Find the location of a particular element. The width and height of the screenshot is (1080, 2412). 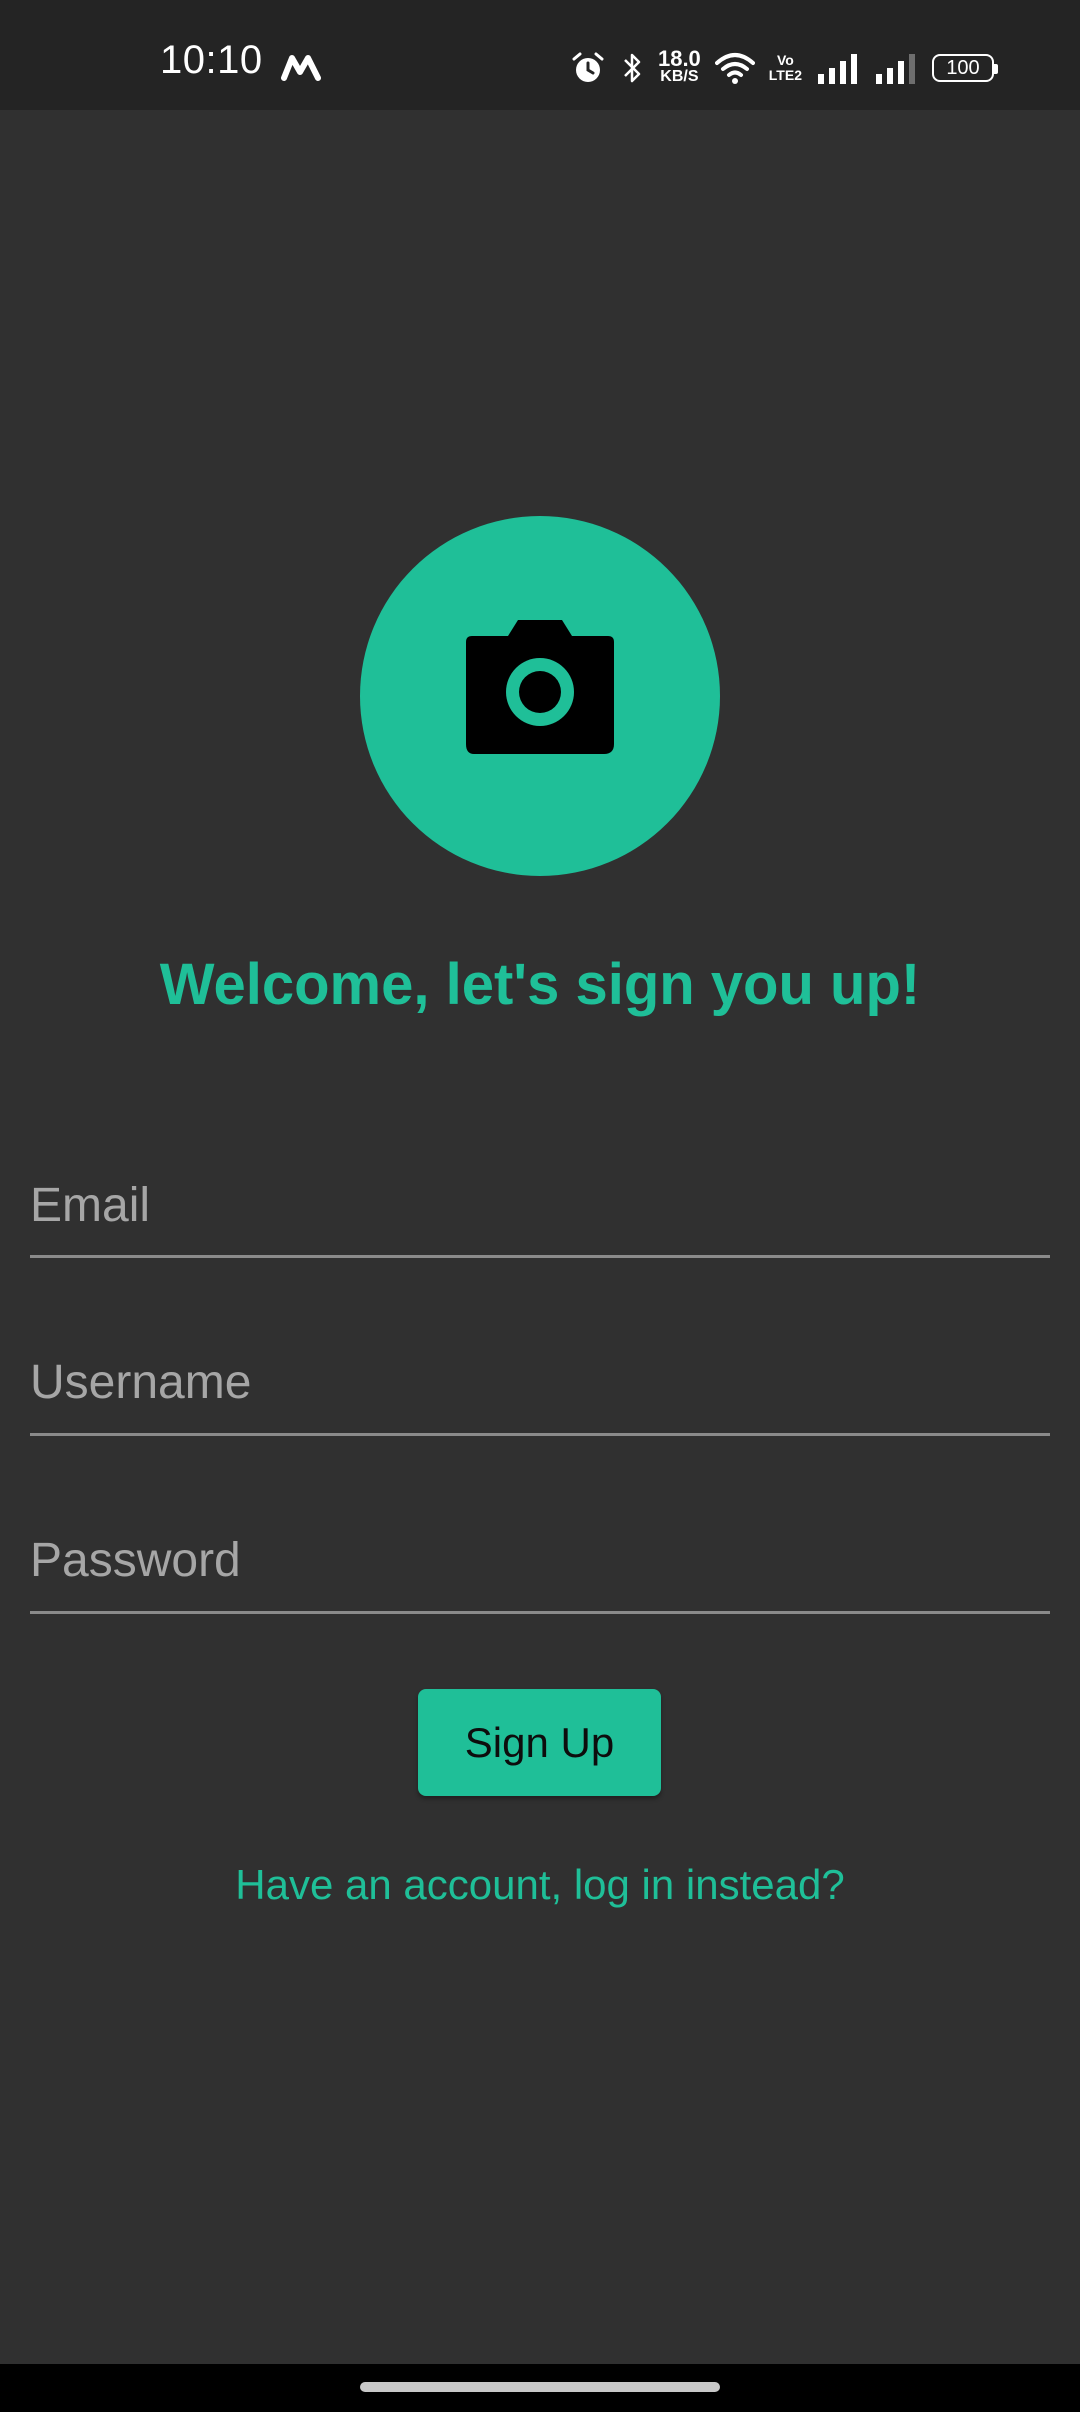

volte-indicator: Vo LTE2 is located at coordinates (785, 67).